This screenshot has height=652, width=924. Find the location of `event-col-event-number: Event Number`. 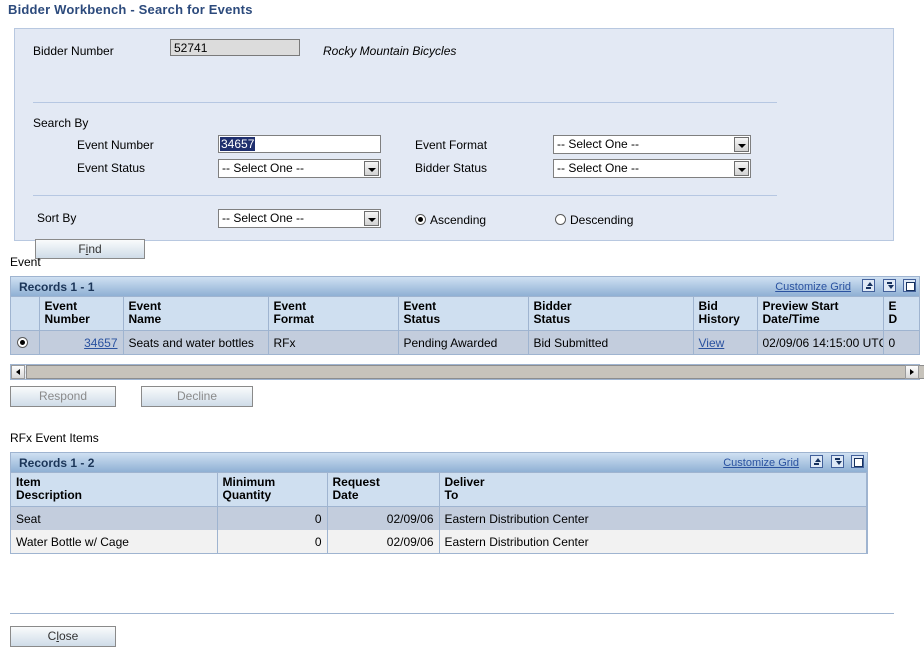

event-col-event-number: Event Number is located at coordinates (81, 314).